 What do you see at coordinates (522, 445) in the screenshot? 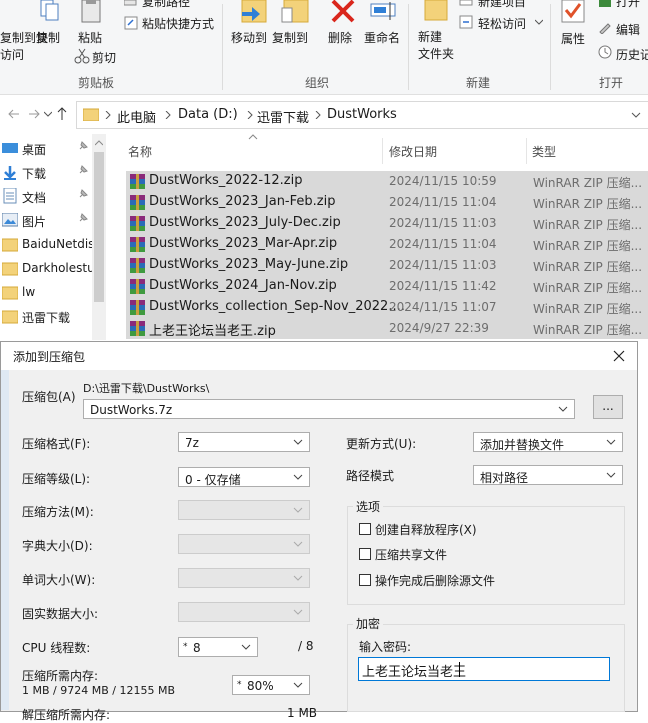
I see `update-mode-value: 添加并替换文件` at bounding box center [522, 445].